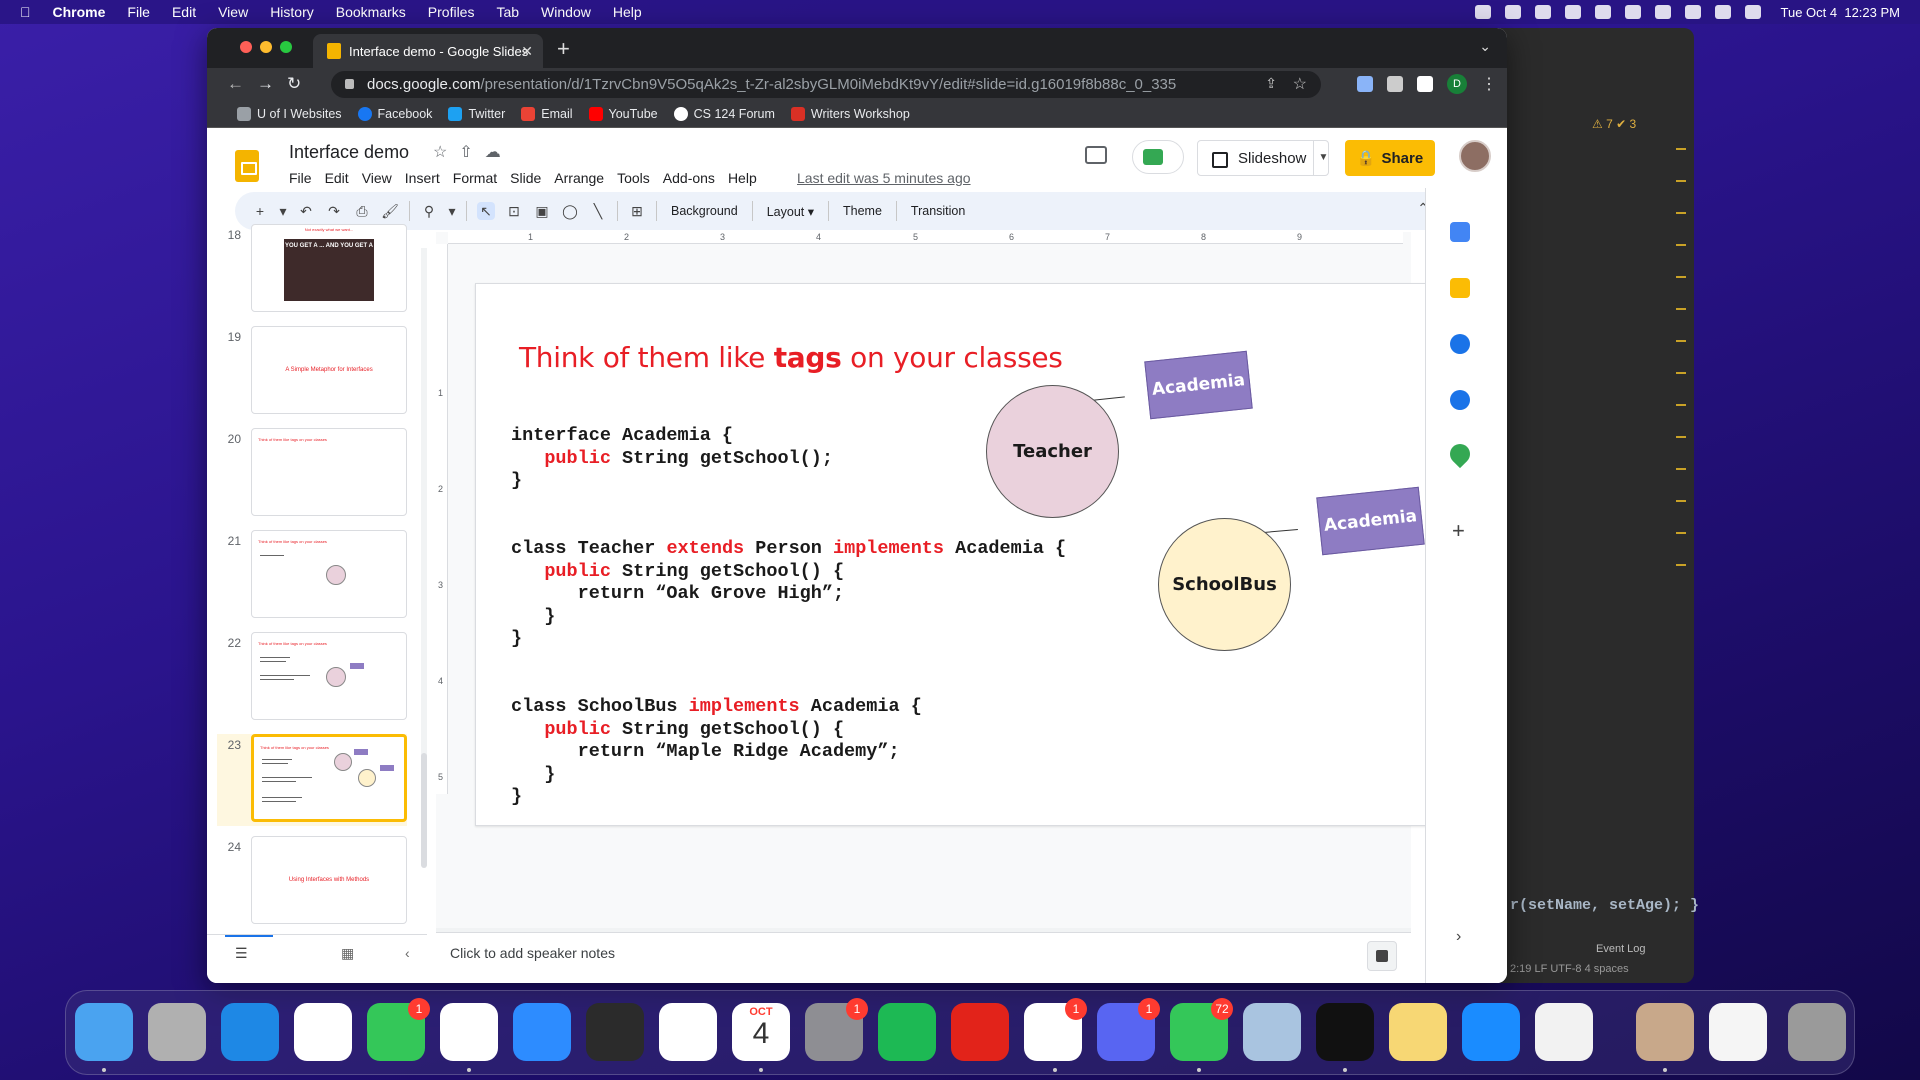 The image size is (1920, 1080). What do you see at coordinates (349, 152) in the screenshot?
I see `document-title: Interface demo` at bounding box center [349, 152].